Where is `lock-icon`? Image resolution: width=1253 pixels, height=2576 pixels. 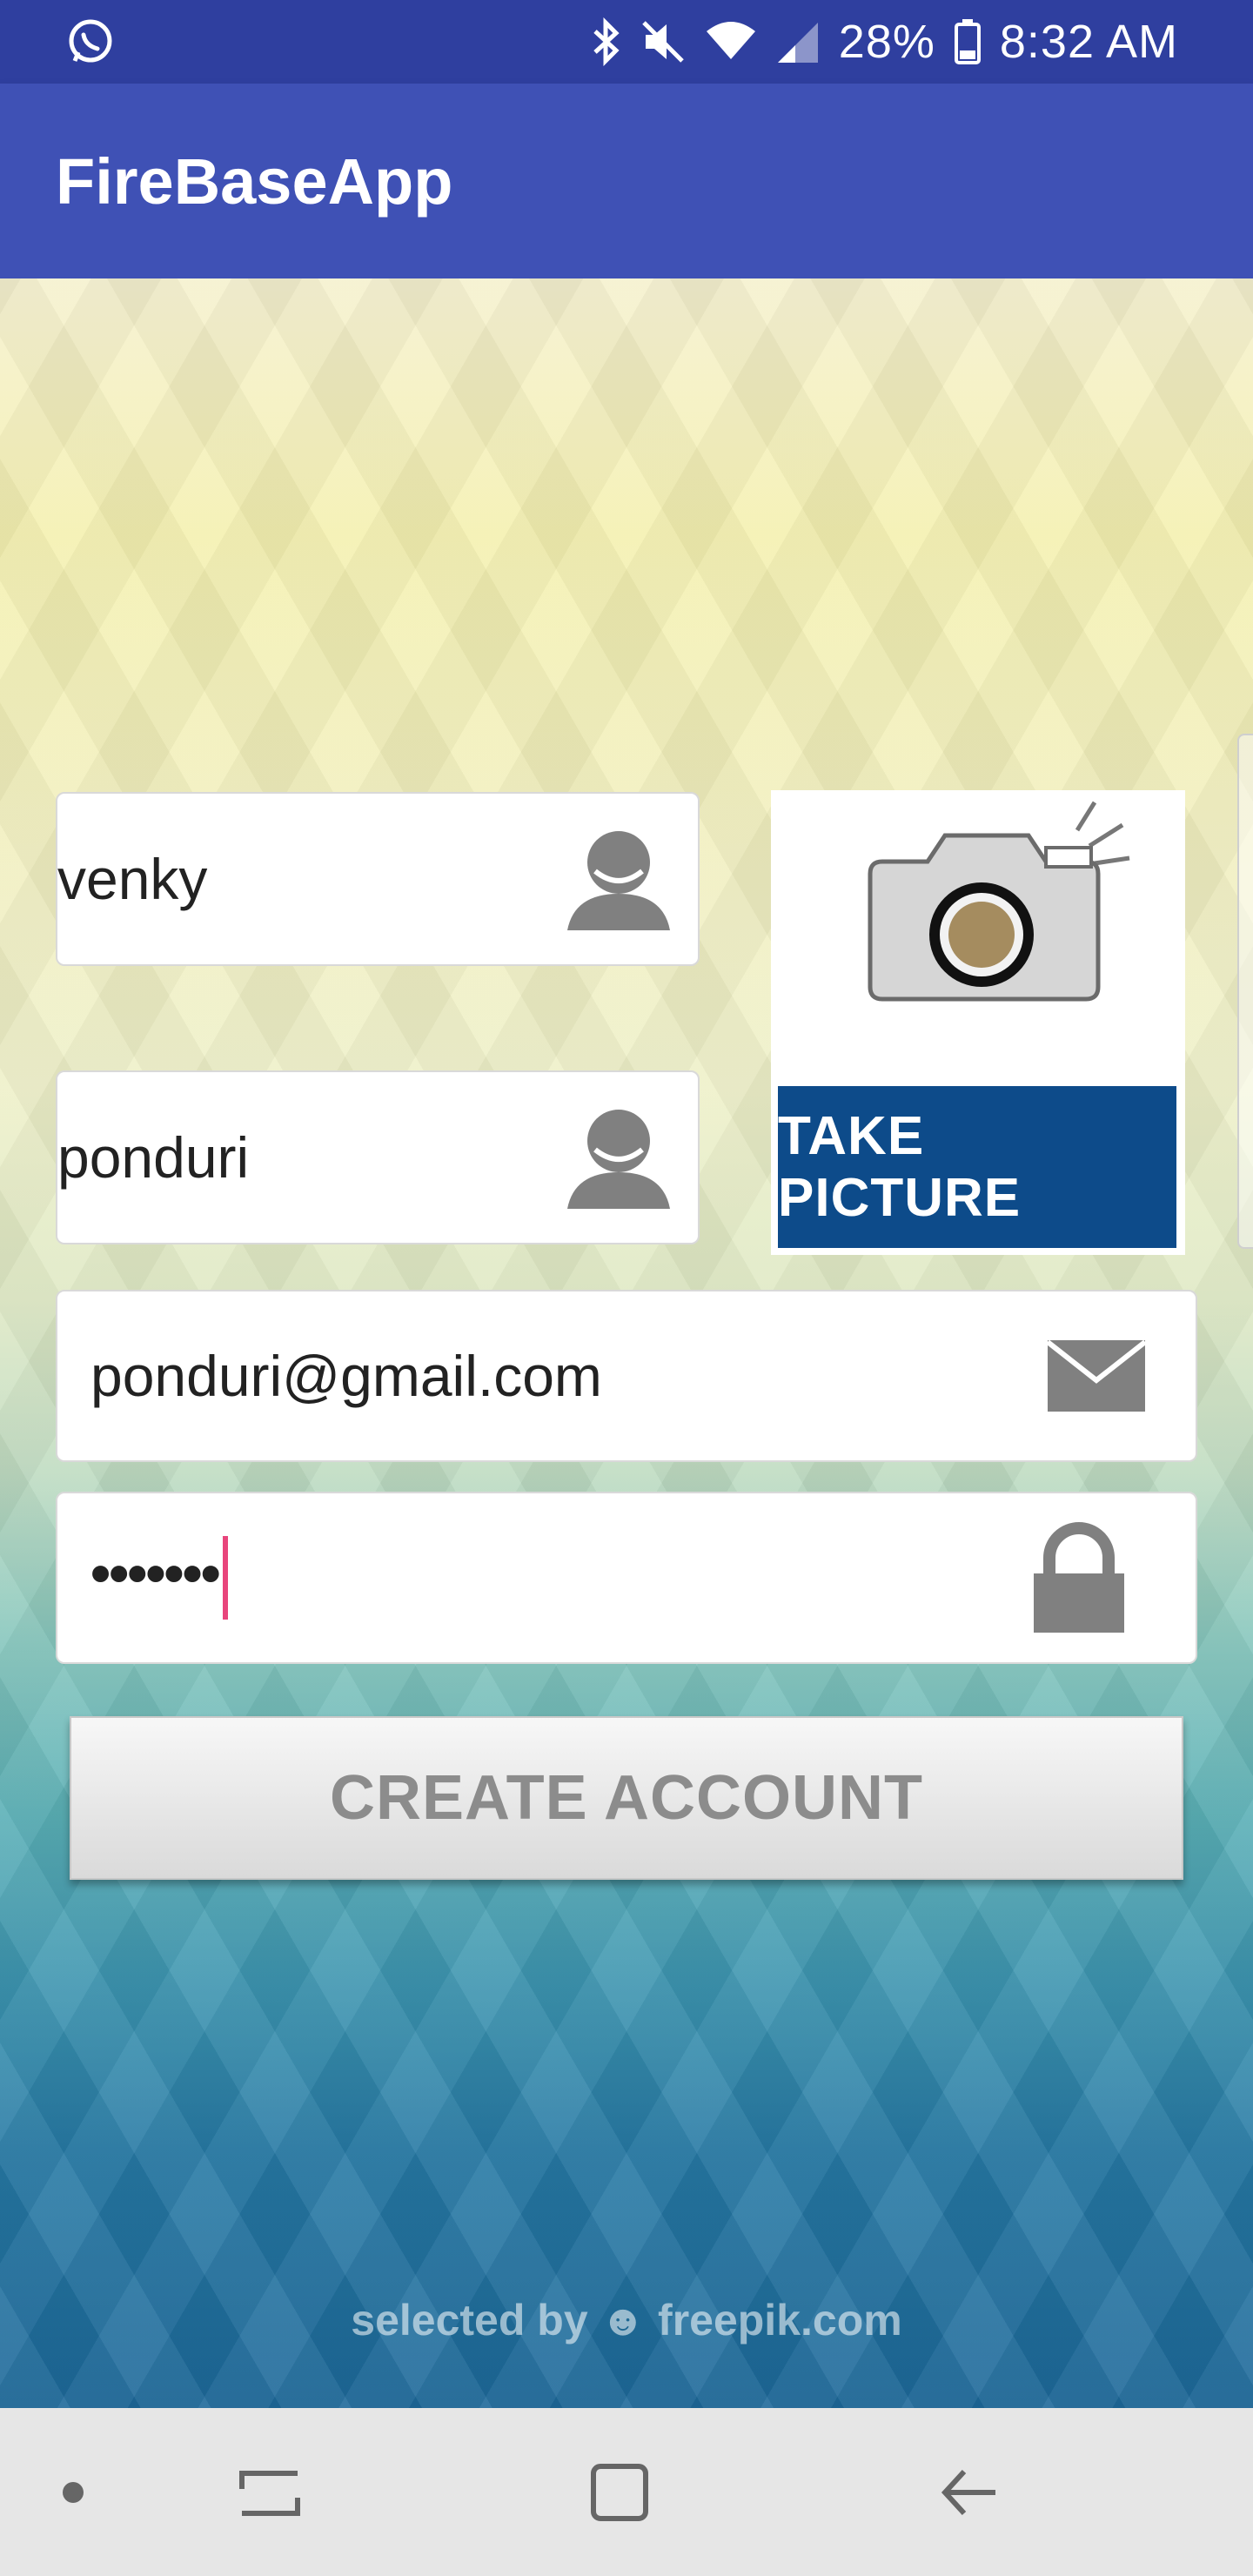 lock-icon is located at coordinates (1079, 1577).